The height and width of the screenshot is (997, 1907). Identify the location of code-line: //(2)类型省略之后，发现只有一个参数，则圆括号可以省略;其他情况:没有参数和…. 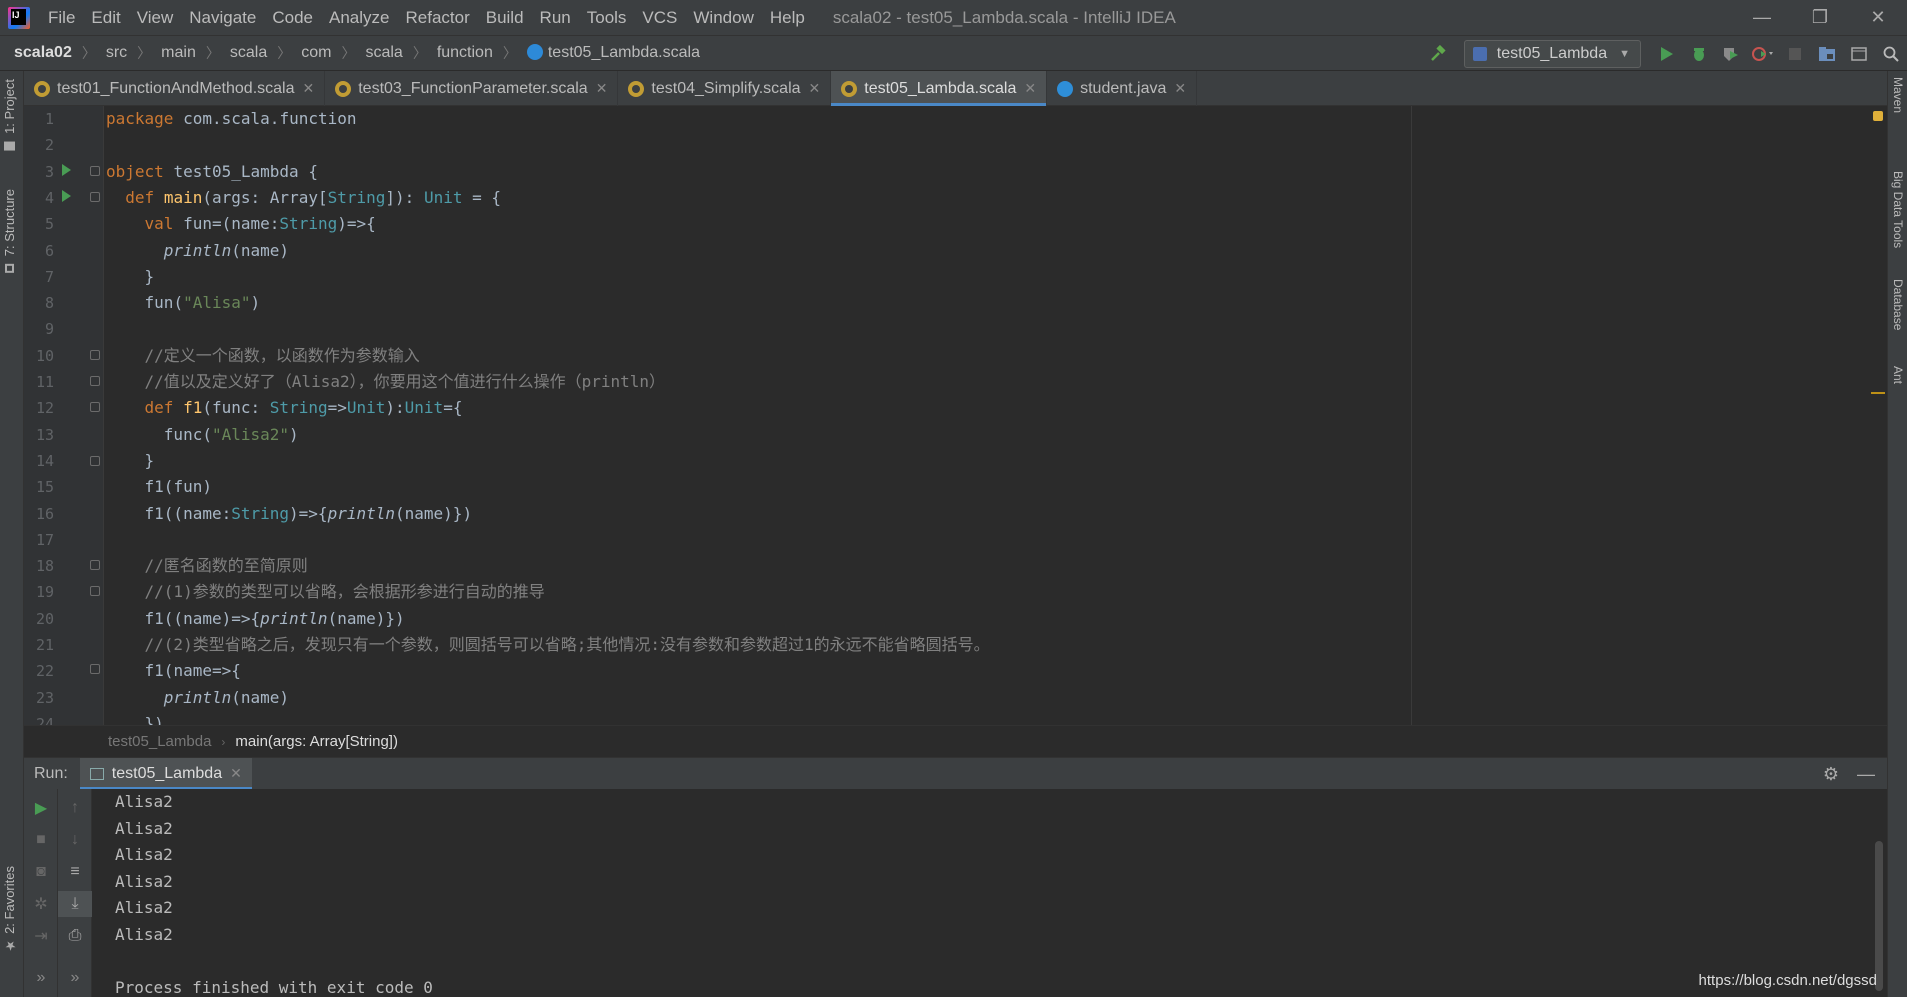
(548, 645).